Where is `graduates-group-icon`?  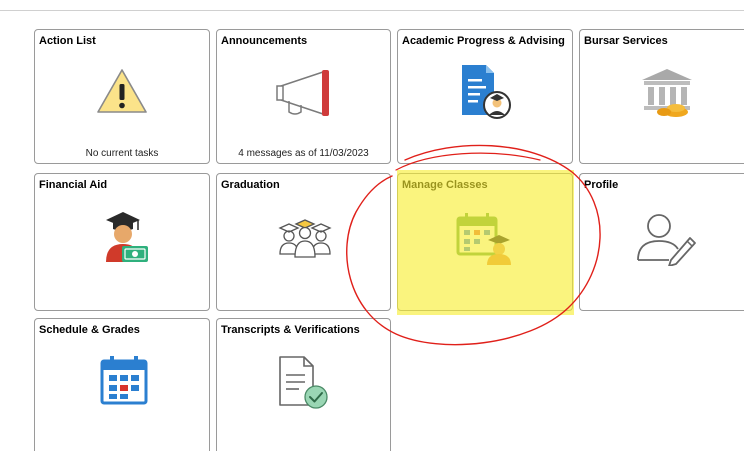 graduates-group-icon is located at coordinates (305, 238).